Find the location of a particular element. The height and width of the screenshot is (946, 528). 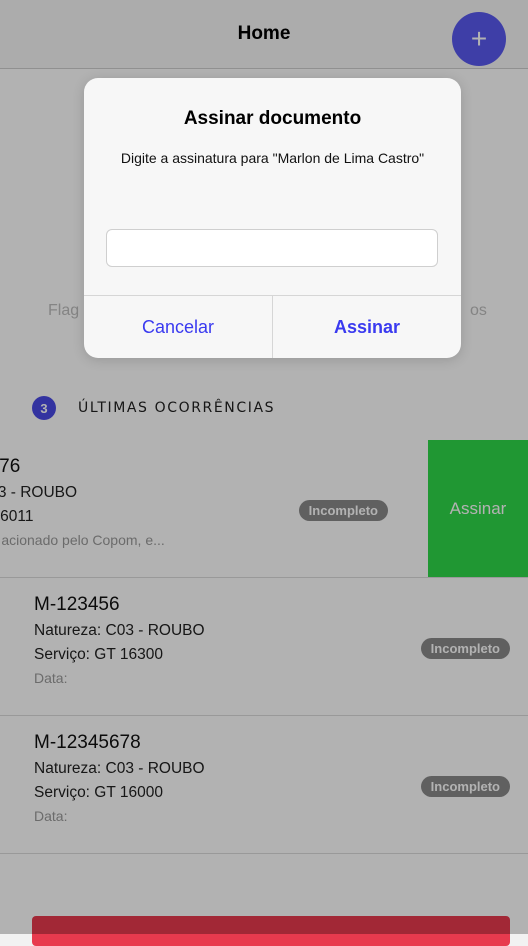

cancel-button: Cancelar is located at coordinates (178, 327).